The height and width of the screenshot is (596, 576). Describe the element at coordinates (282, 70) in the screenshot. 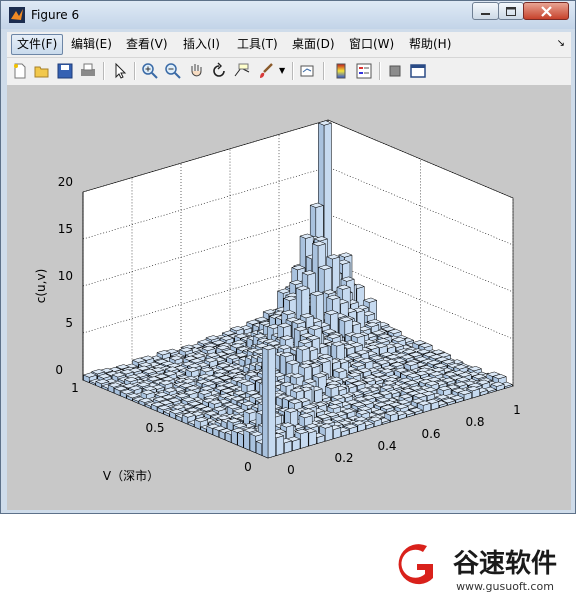

I see `brush-dropdown-icon: ▼` at that location.